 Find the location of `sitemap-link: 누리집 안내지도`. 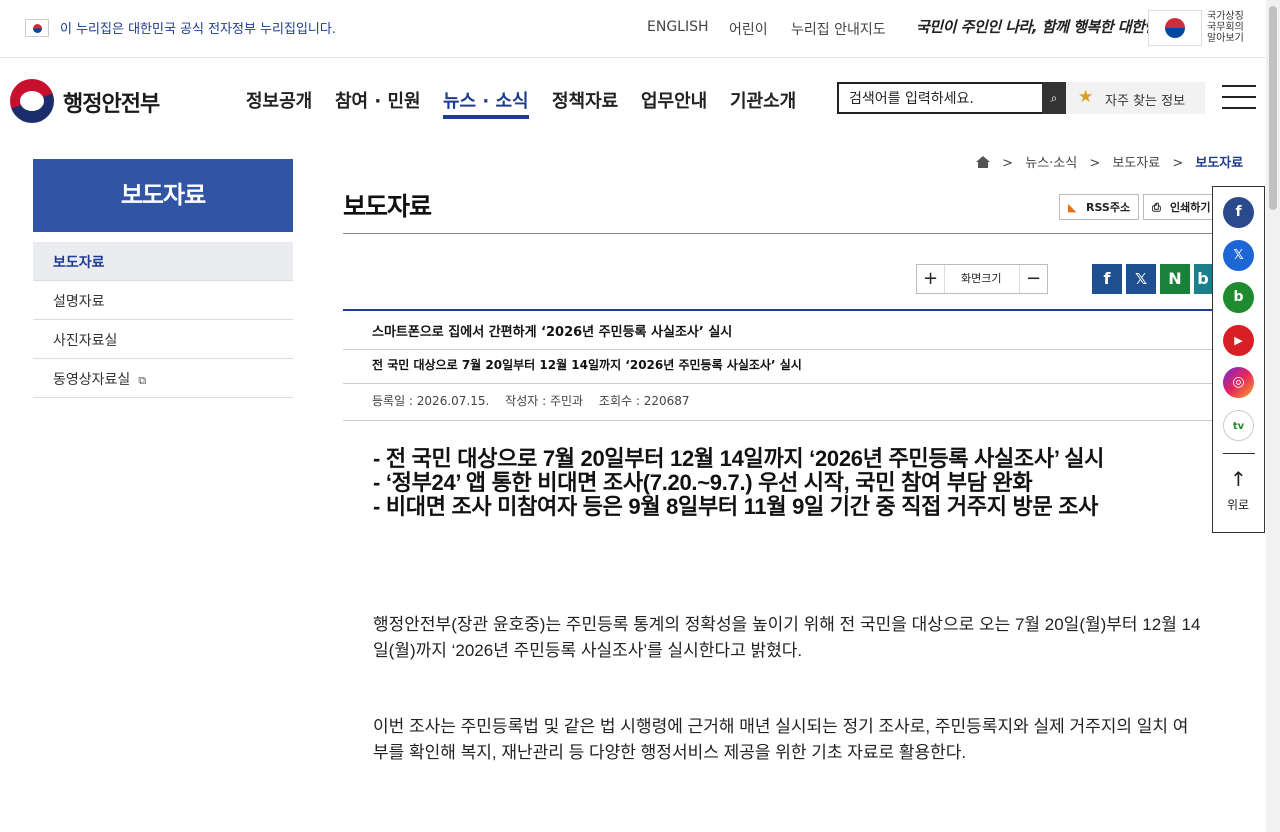

sitemap-link: 누리집 안내지도 is located at coordinates (838, 29).